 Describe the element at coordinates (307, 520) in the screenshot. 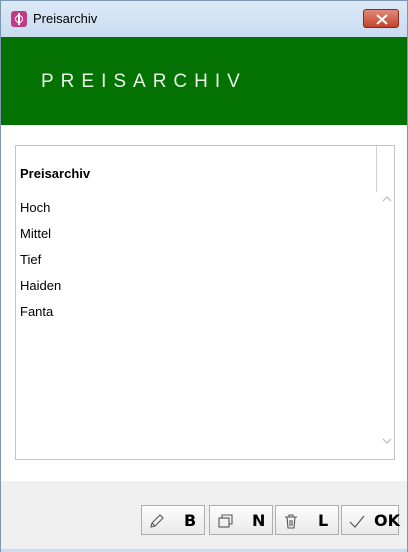

I see `delete-button: L` at that location.